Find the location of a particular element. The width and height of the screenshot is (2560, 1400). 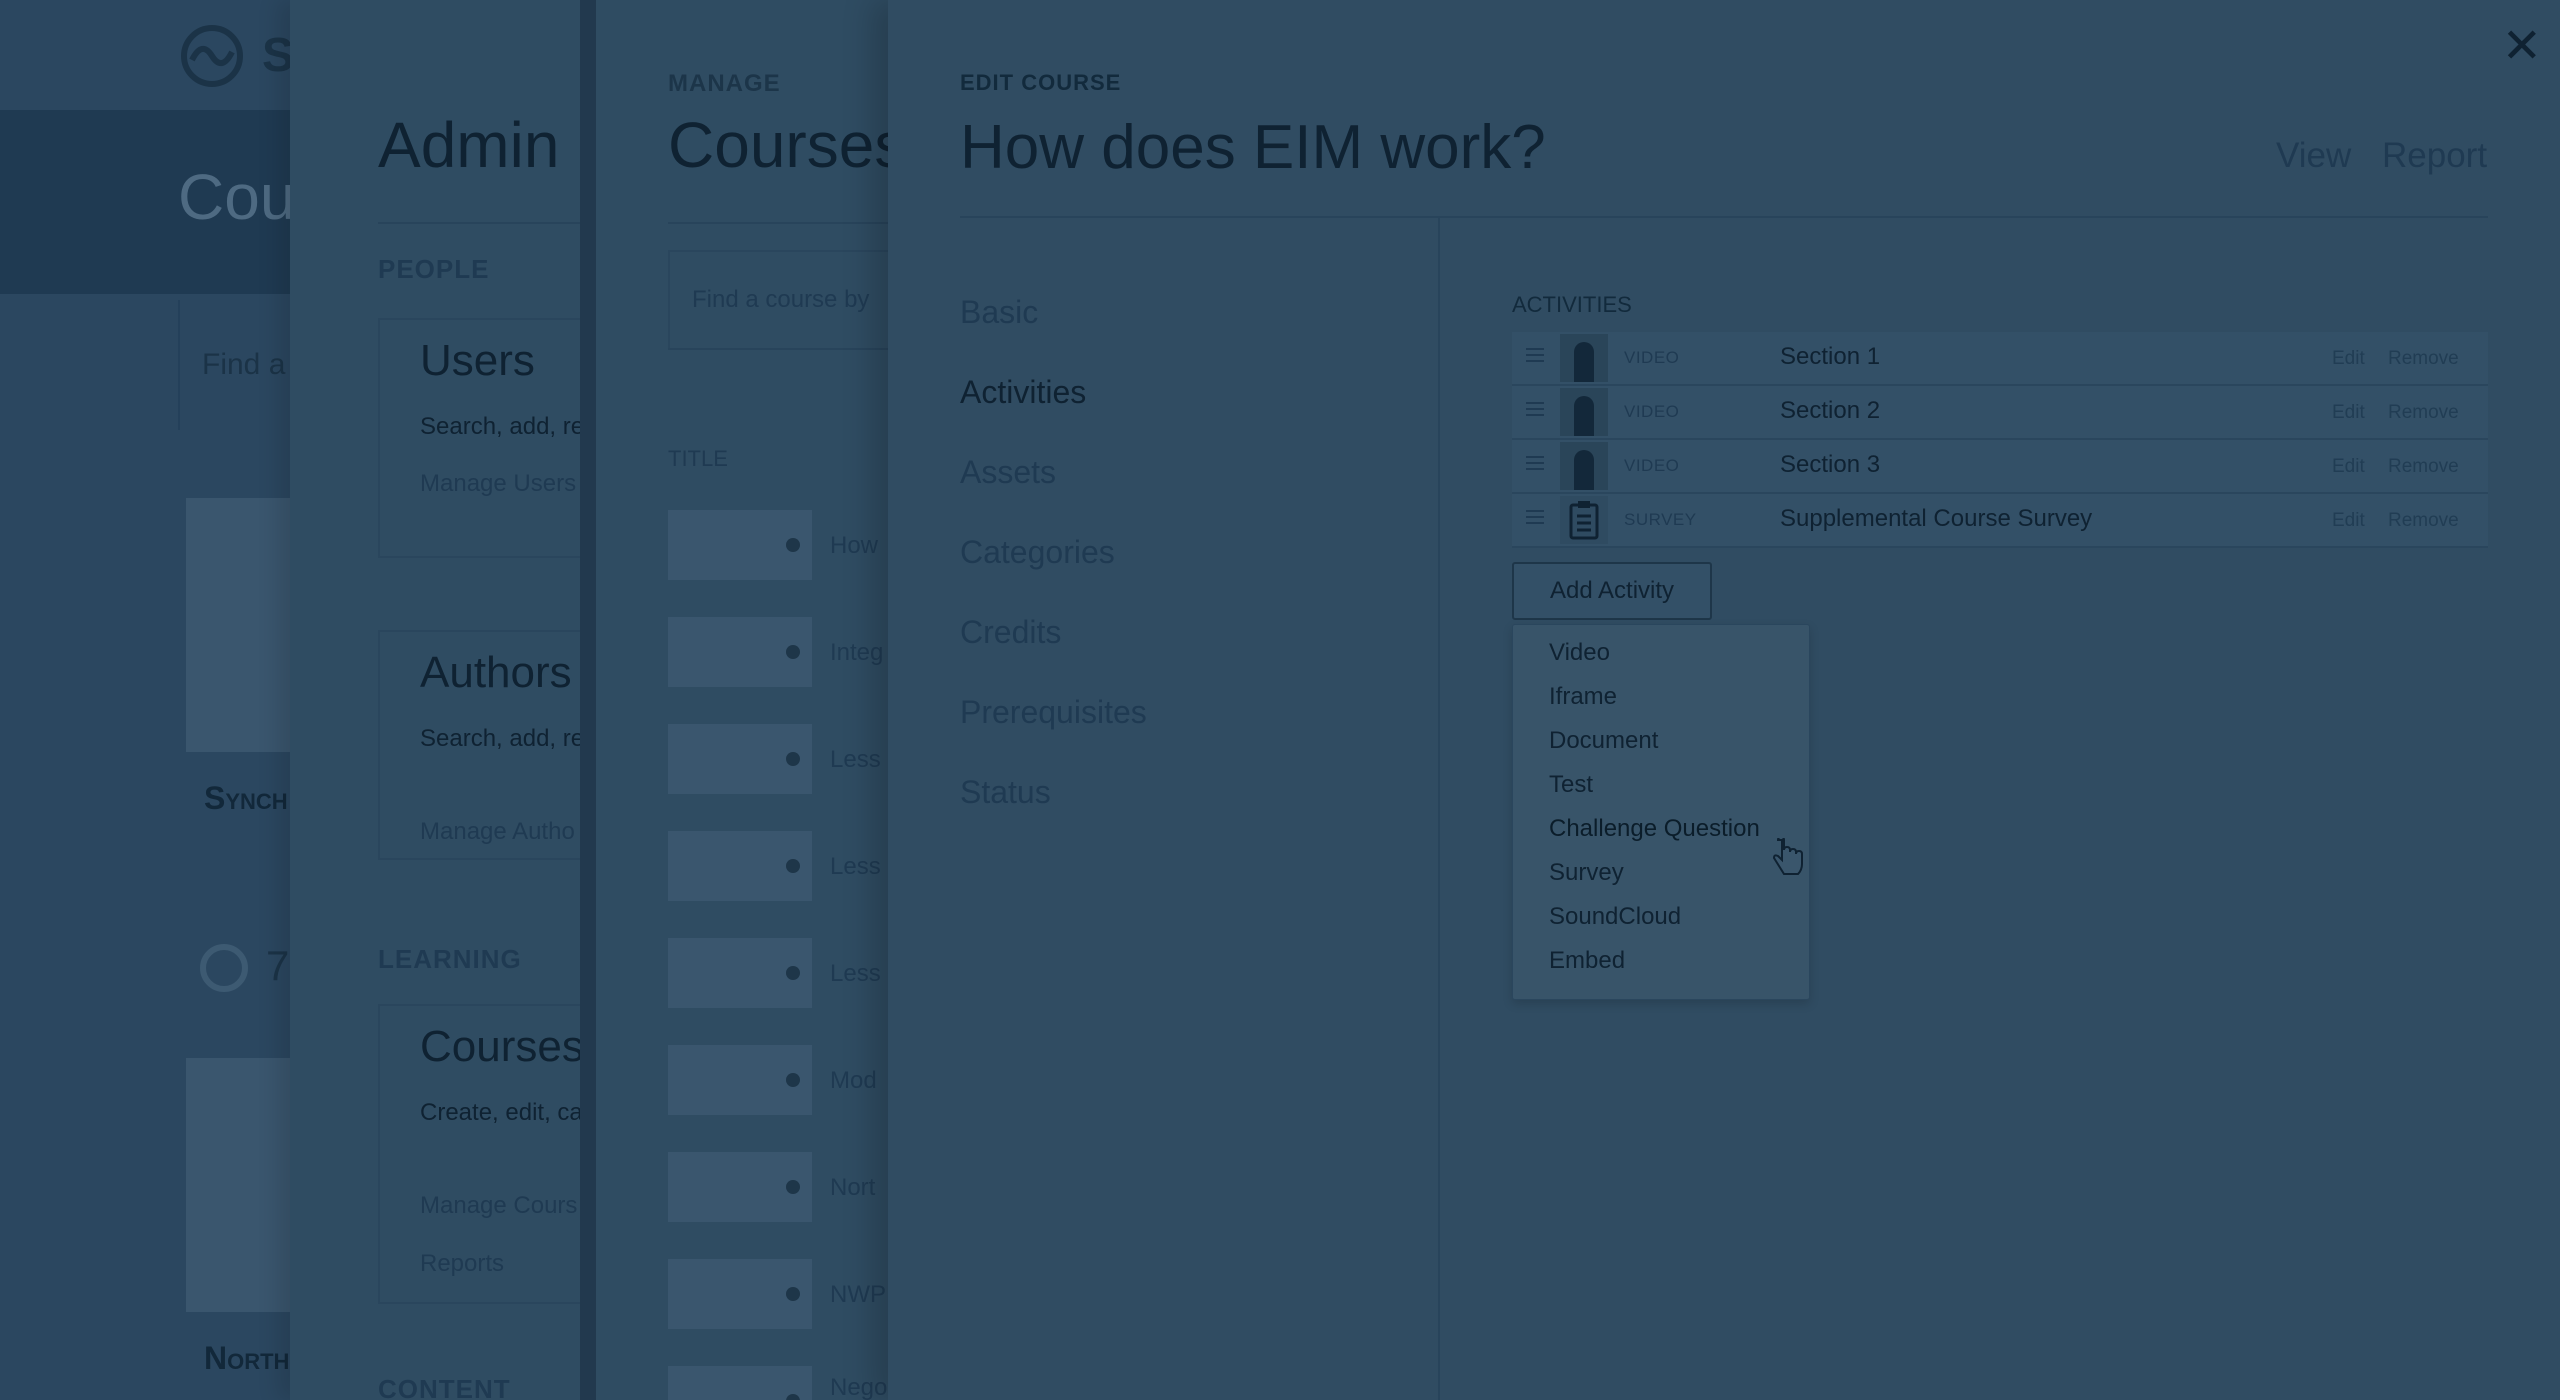

activity-name: Section 1 is located at coordinates (1830, 356).